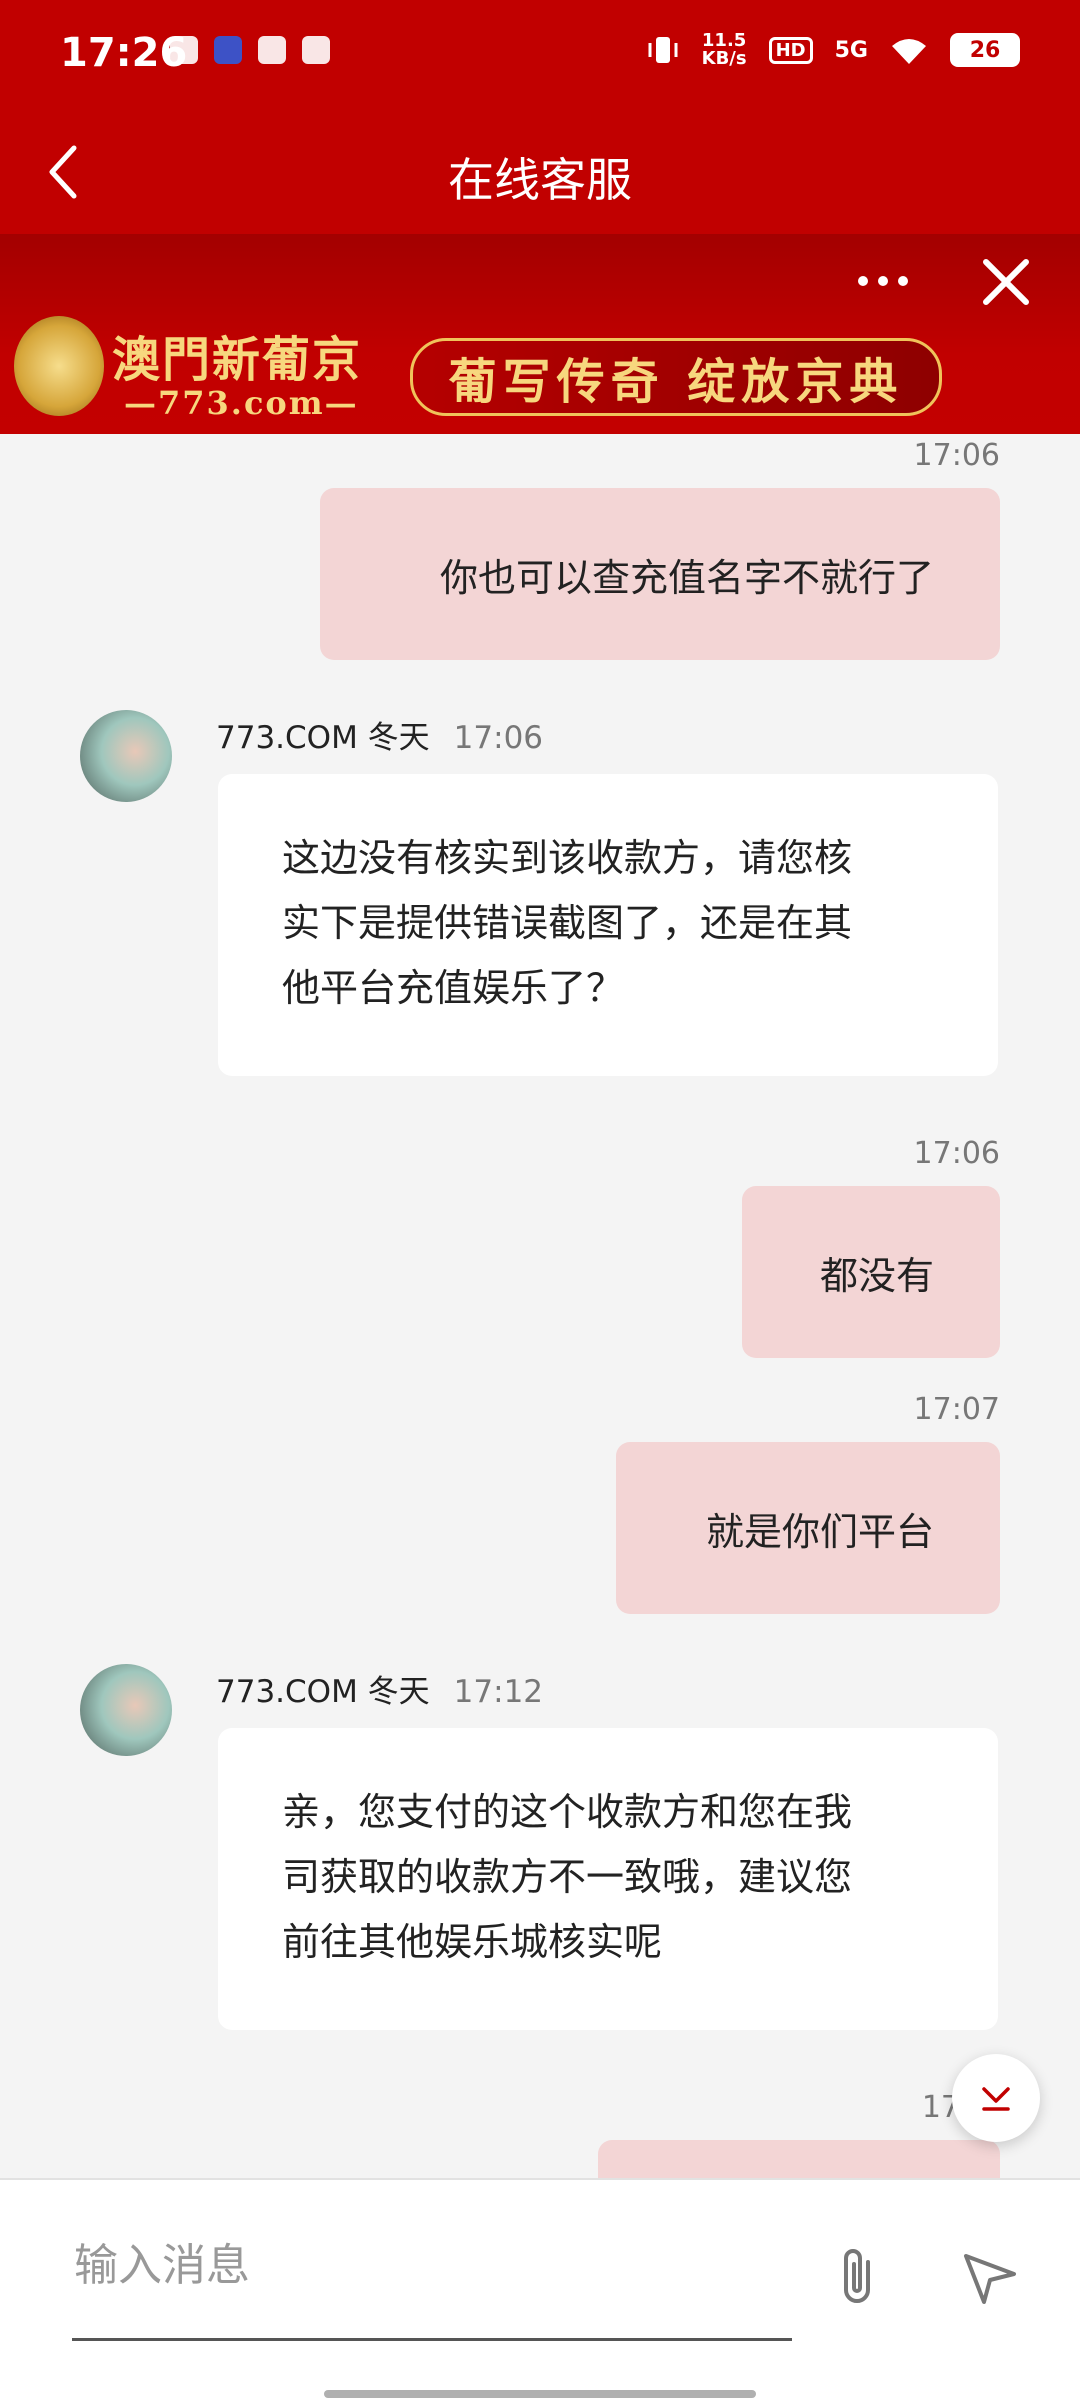  I want to click on slogan: 葡写传奇 绽放京典, so click(676, 382).